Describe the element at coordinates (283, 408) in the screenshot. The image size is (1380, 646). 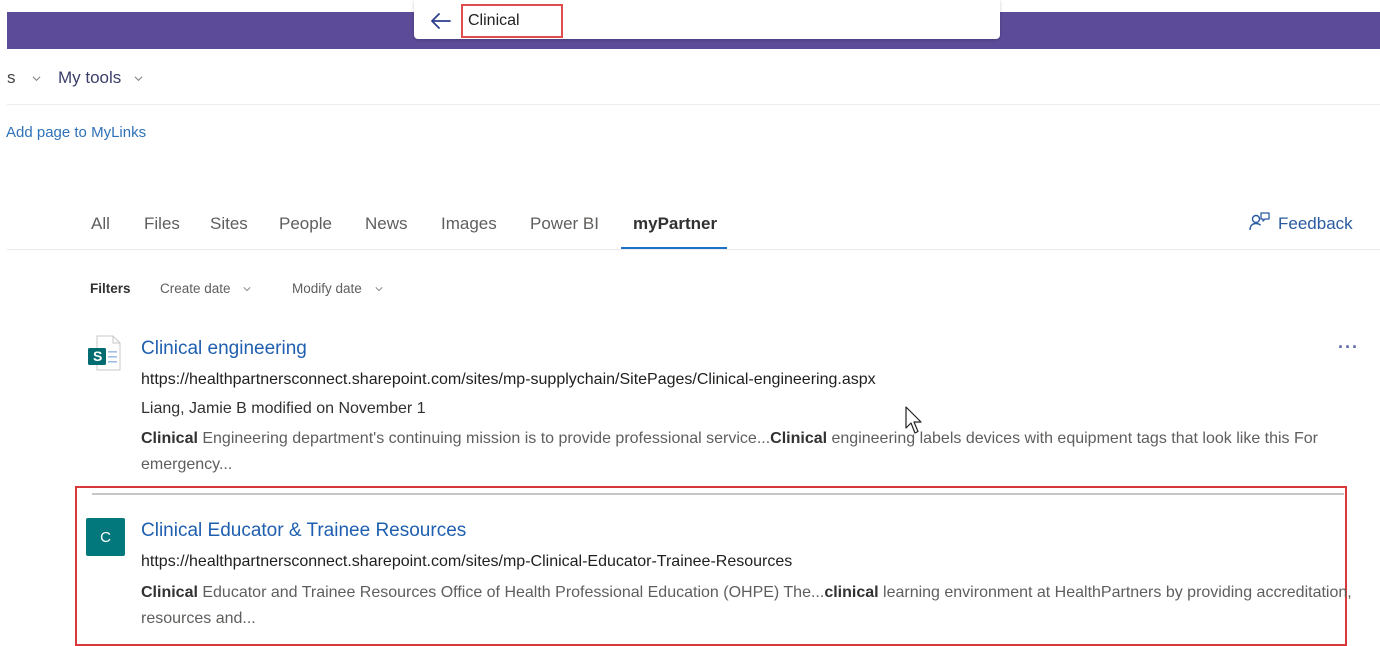
I see `result-modified-info: Liang, Jamie B modified on November 1` at that location.